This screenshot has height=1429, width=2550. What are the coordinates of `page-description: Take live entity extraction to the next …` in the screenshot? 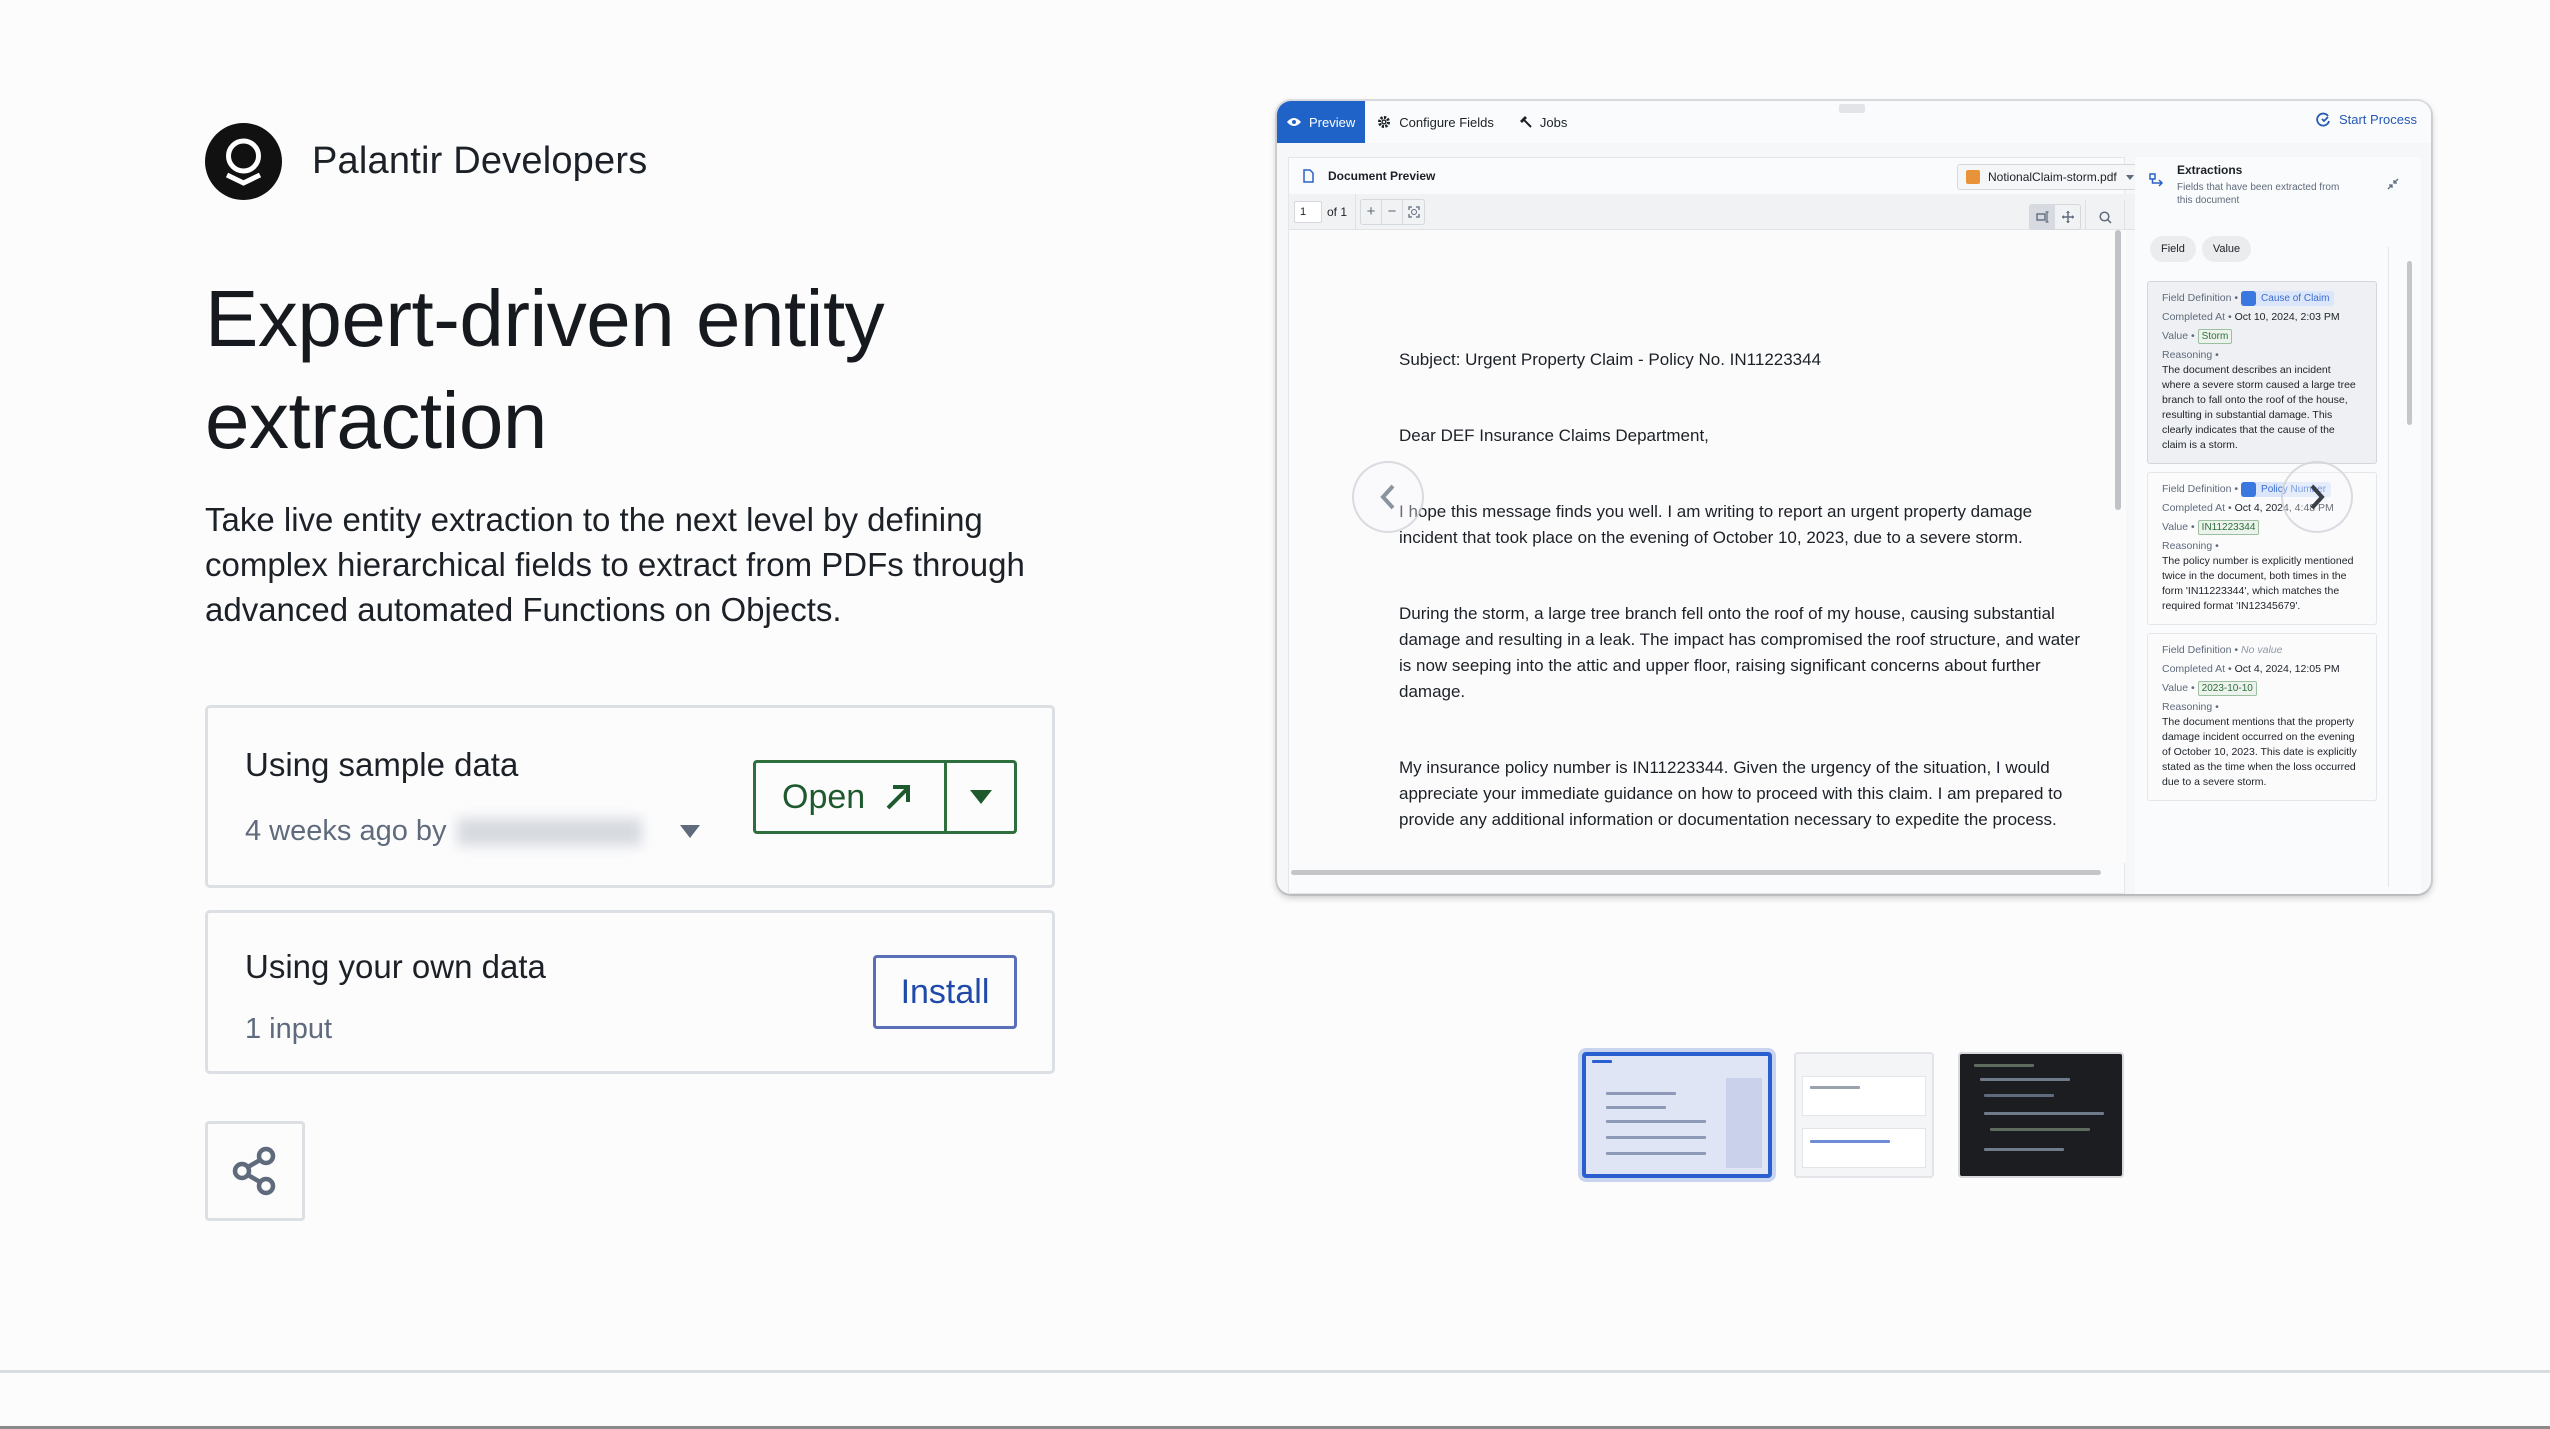 It's located at (615, 564).